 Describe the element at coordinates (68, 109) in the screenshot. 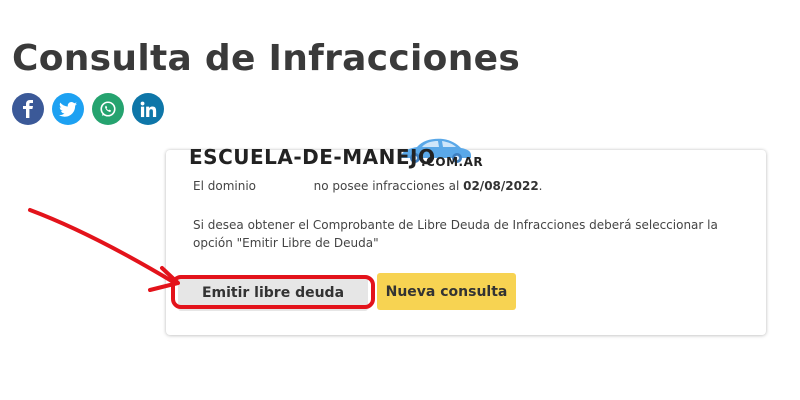

I see `twitter-icon` at that location.